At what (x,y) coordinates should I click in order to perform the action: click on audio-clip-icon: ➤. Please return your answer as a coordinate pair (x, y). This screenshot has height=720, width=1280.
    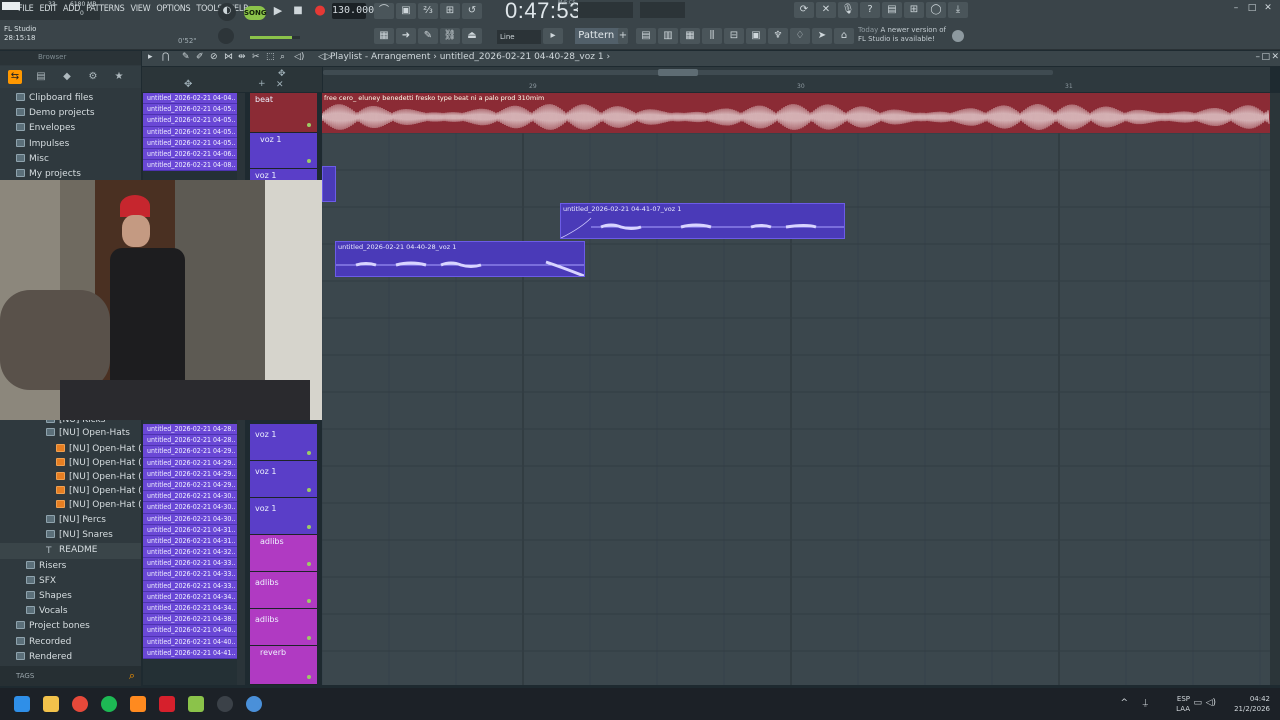
    Looking at the image, I should click on (822, 36).